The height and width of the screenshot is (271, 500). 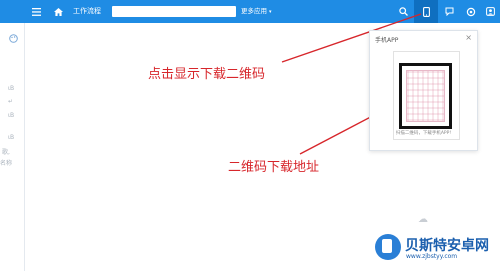 I want to click on close-icon: ×, so click(x=468, y=37).